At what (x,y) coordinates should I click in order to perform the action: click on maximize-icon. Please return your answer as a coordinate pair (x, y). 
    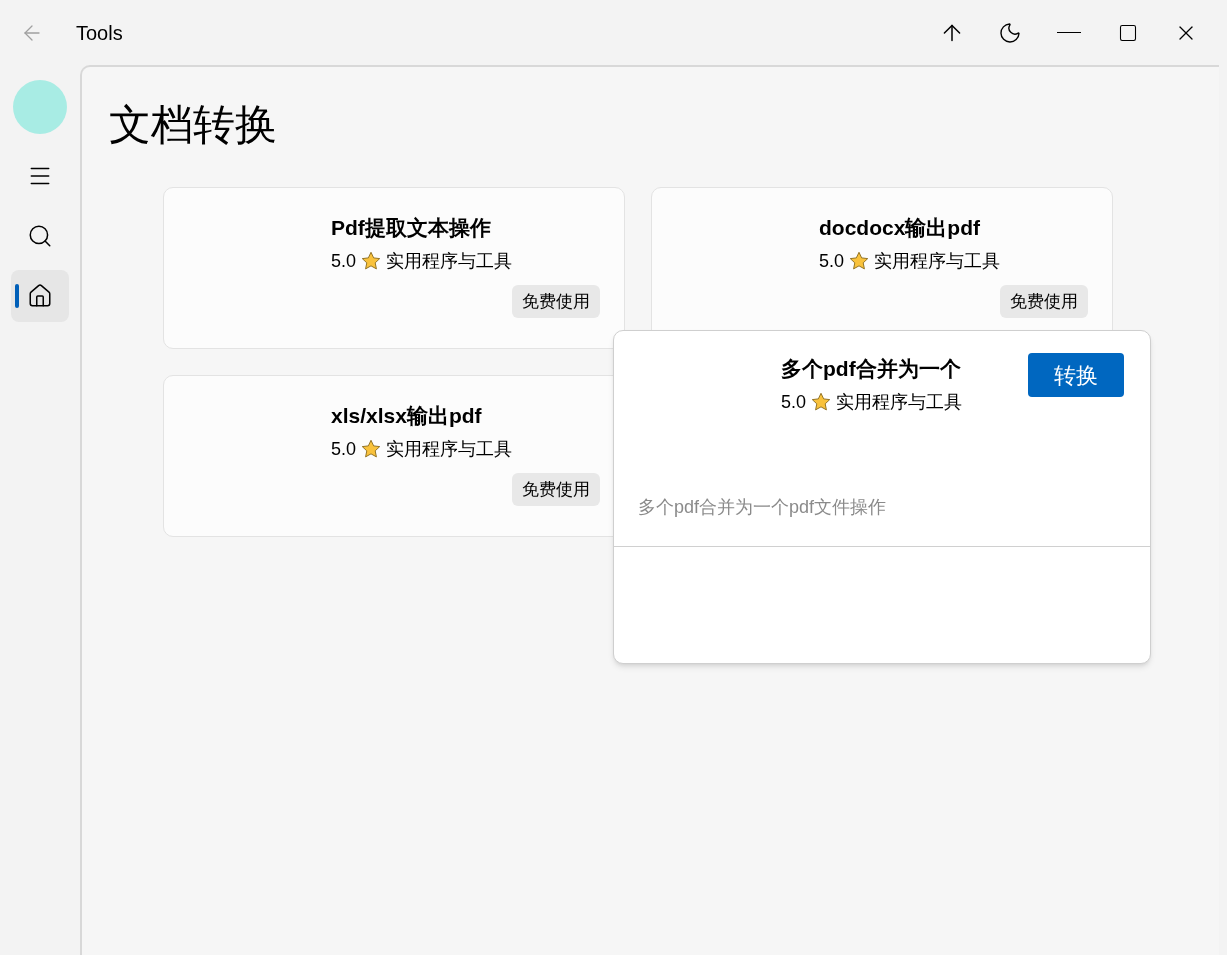
    Looking at the image, I should click on (1128, 32).